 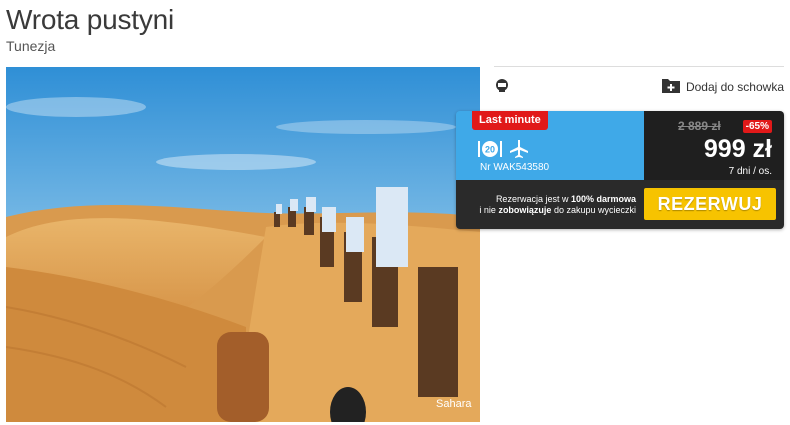 What do you see at coordinates (670, 86) in the screenshot?
I see `folder-plus-icon` at bounding box center [670, 86].